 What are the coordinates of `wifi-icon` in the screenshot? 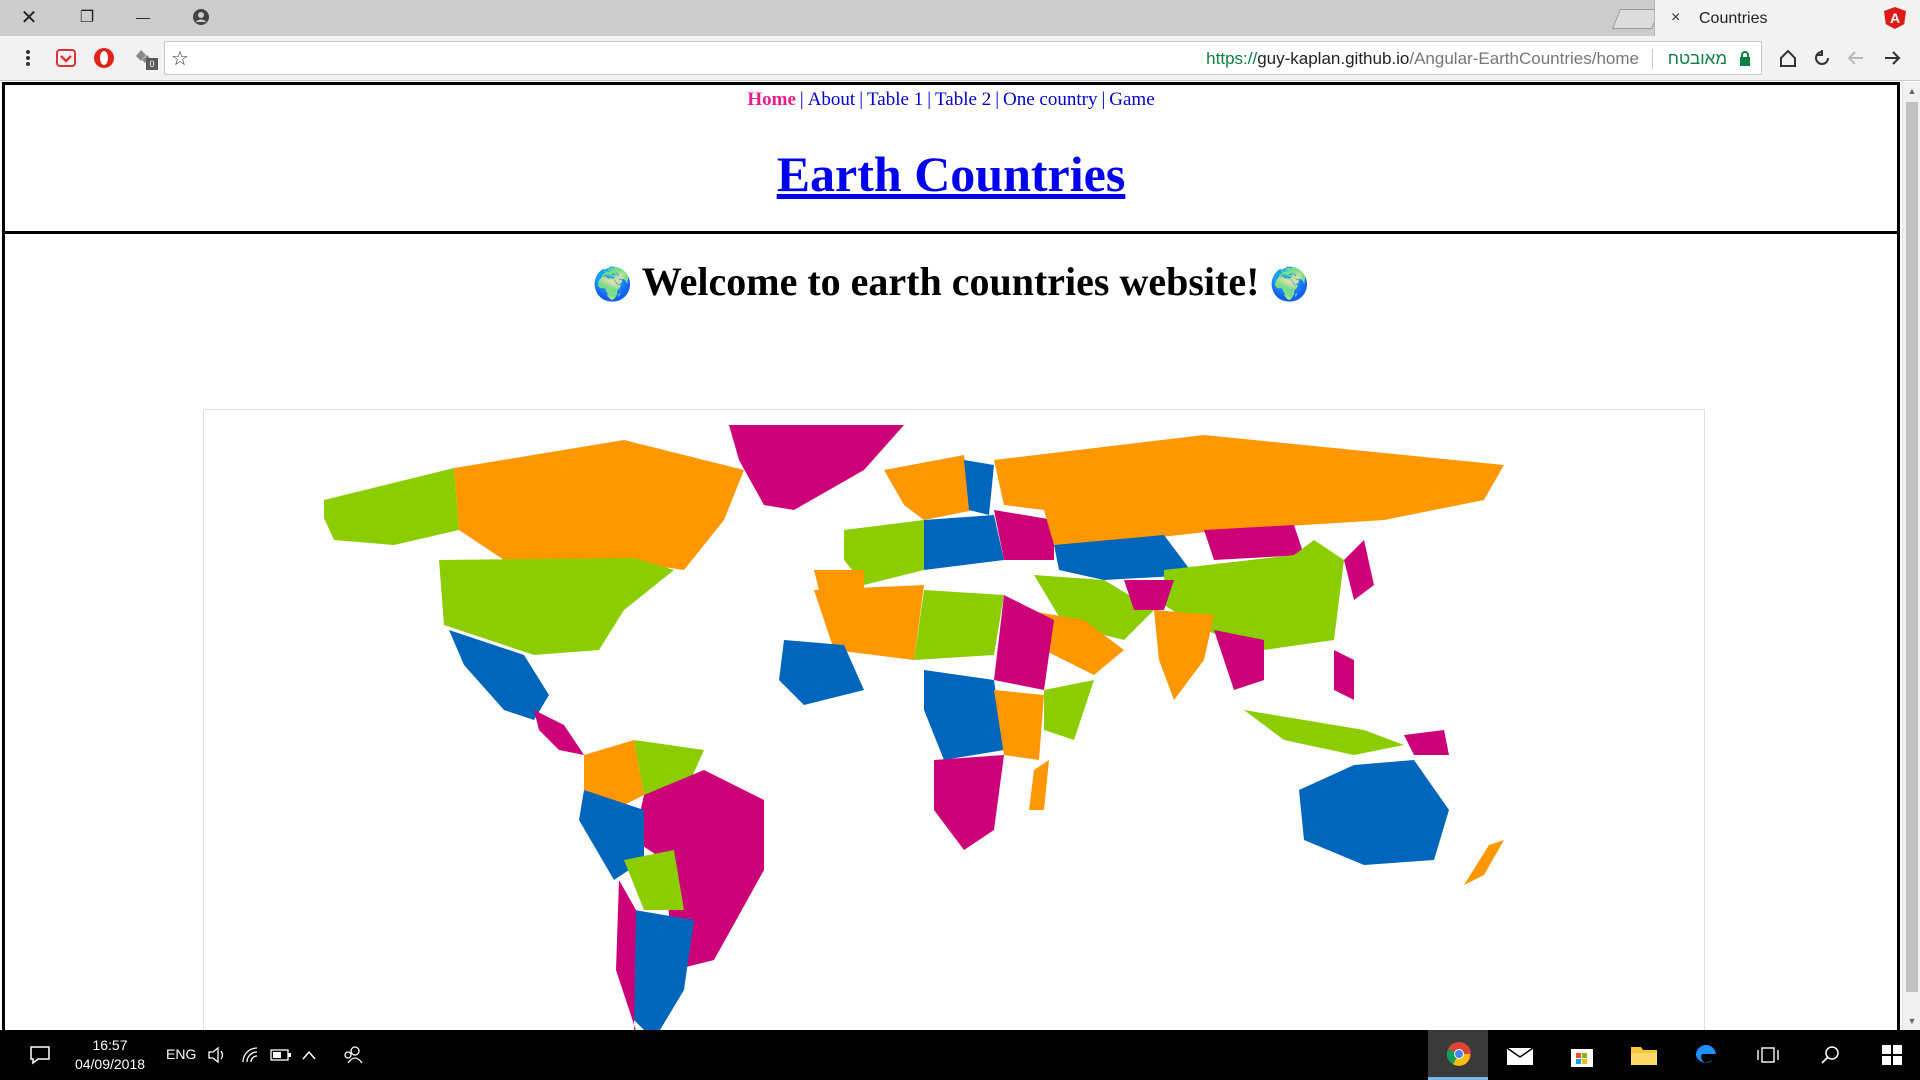 It's located at (251, 1055).